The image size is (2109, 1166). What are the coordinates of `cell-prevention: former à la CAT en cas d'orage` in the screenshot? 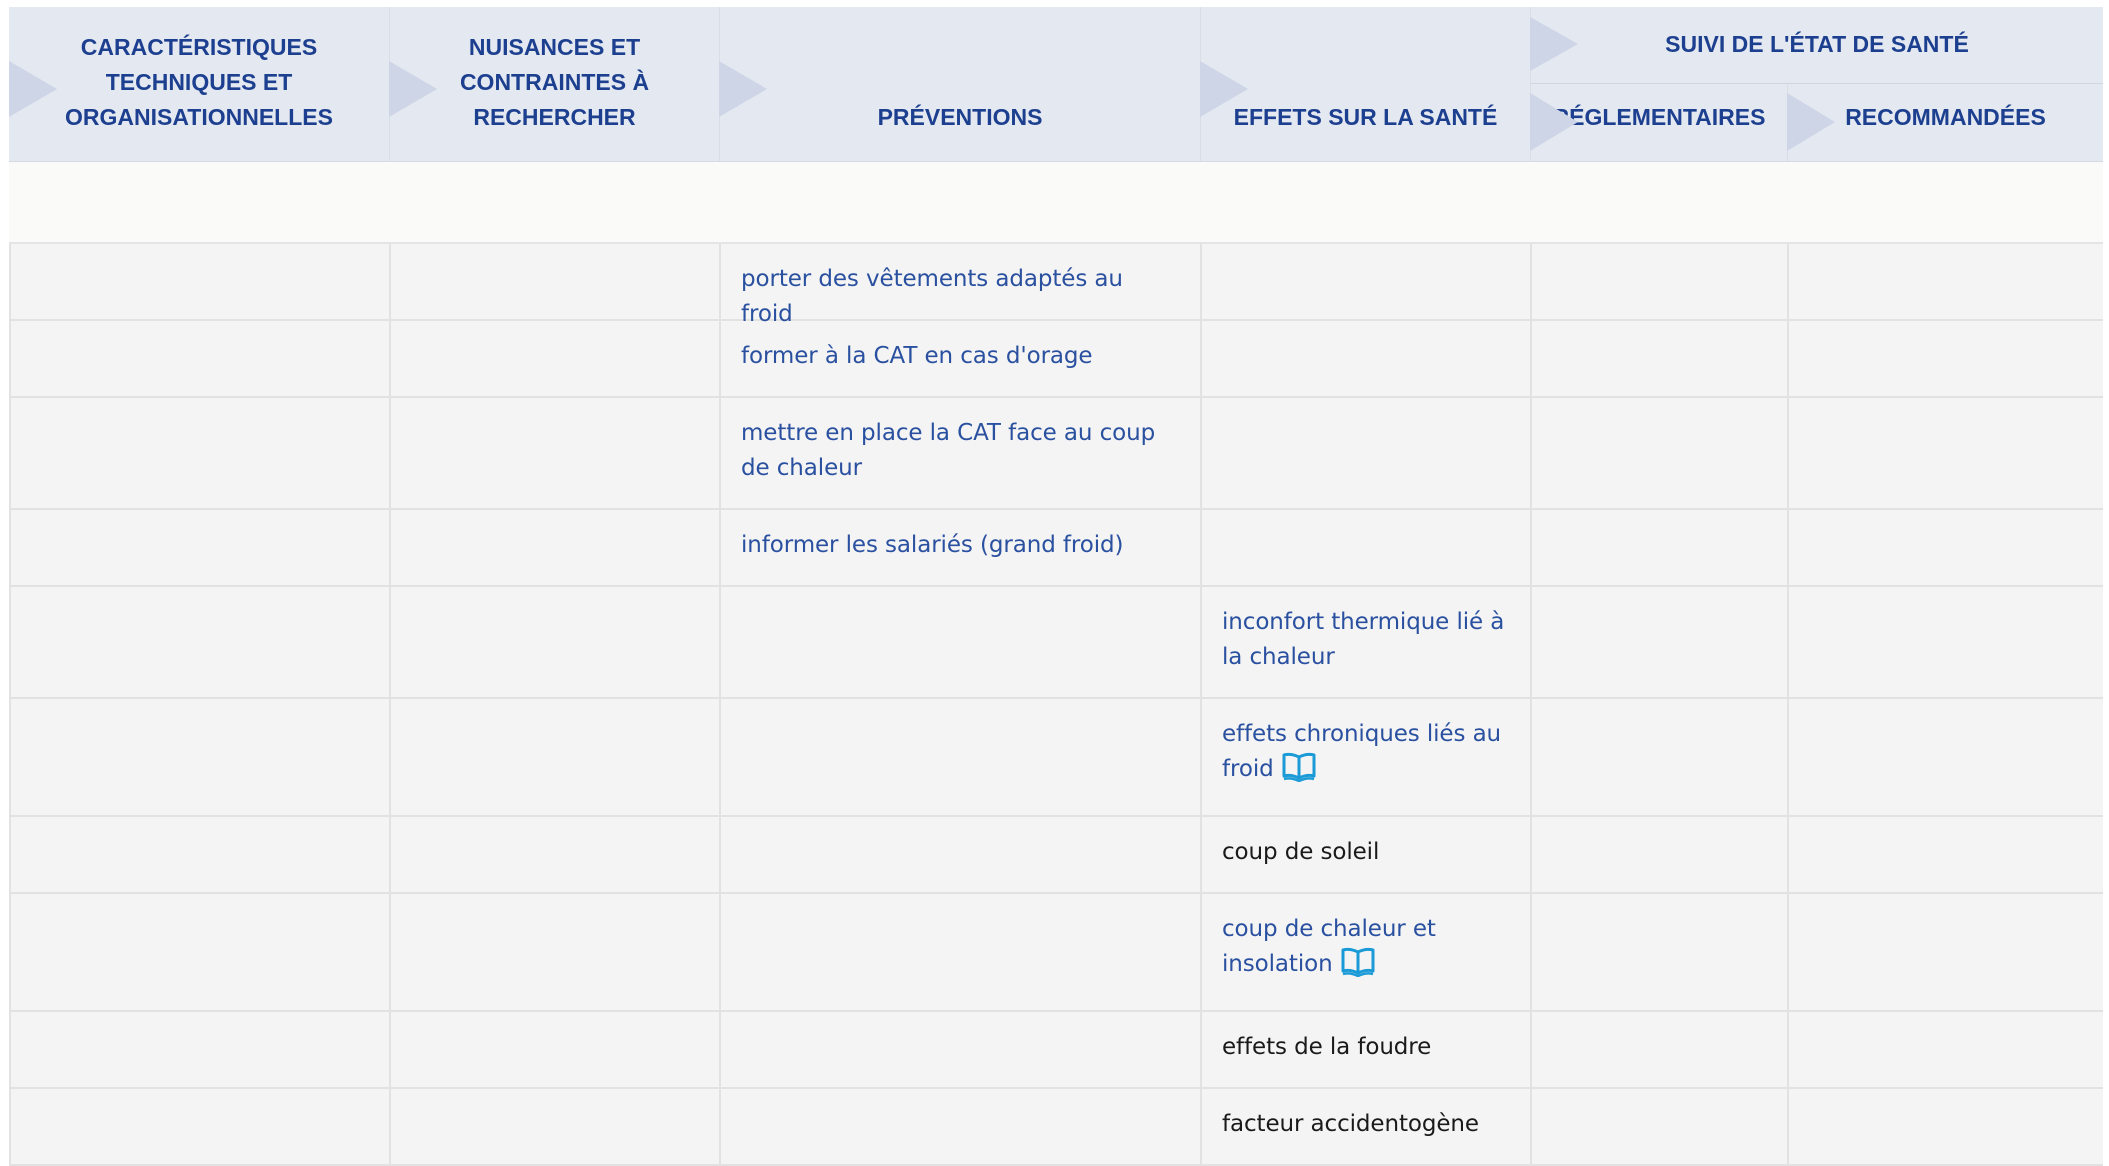 It's located at (959, 358).